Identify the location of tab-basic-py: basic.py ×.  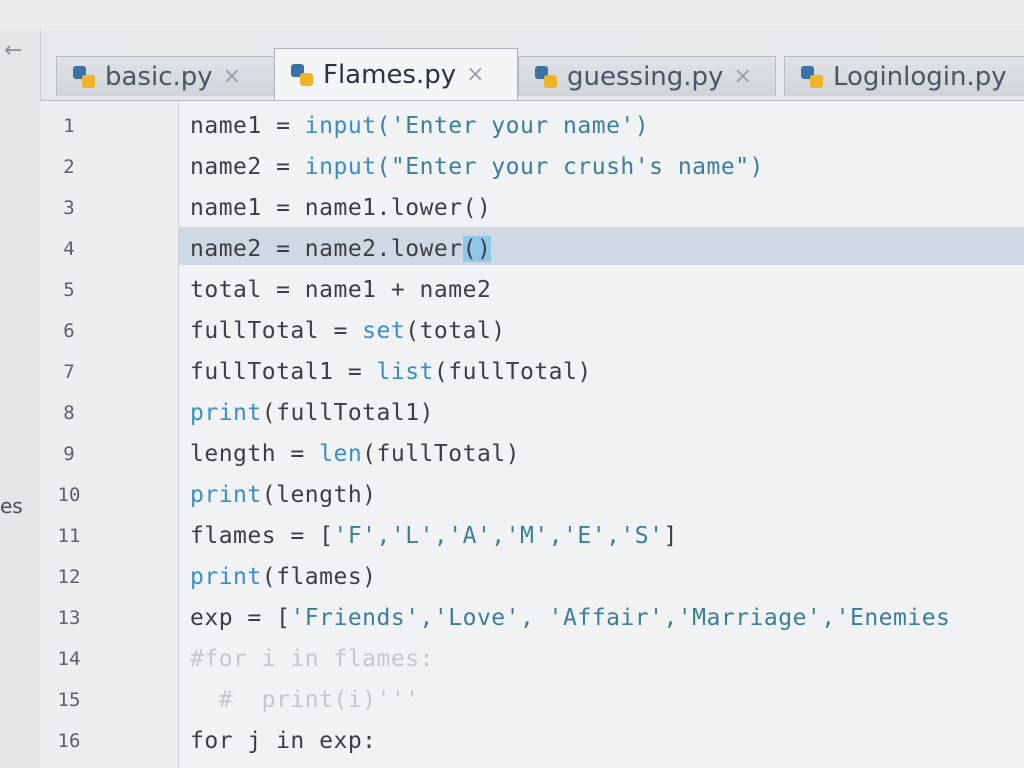
(166, 76).